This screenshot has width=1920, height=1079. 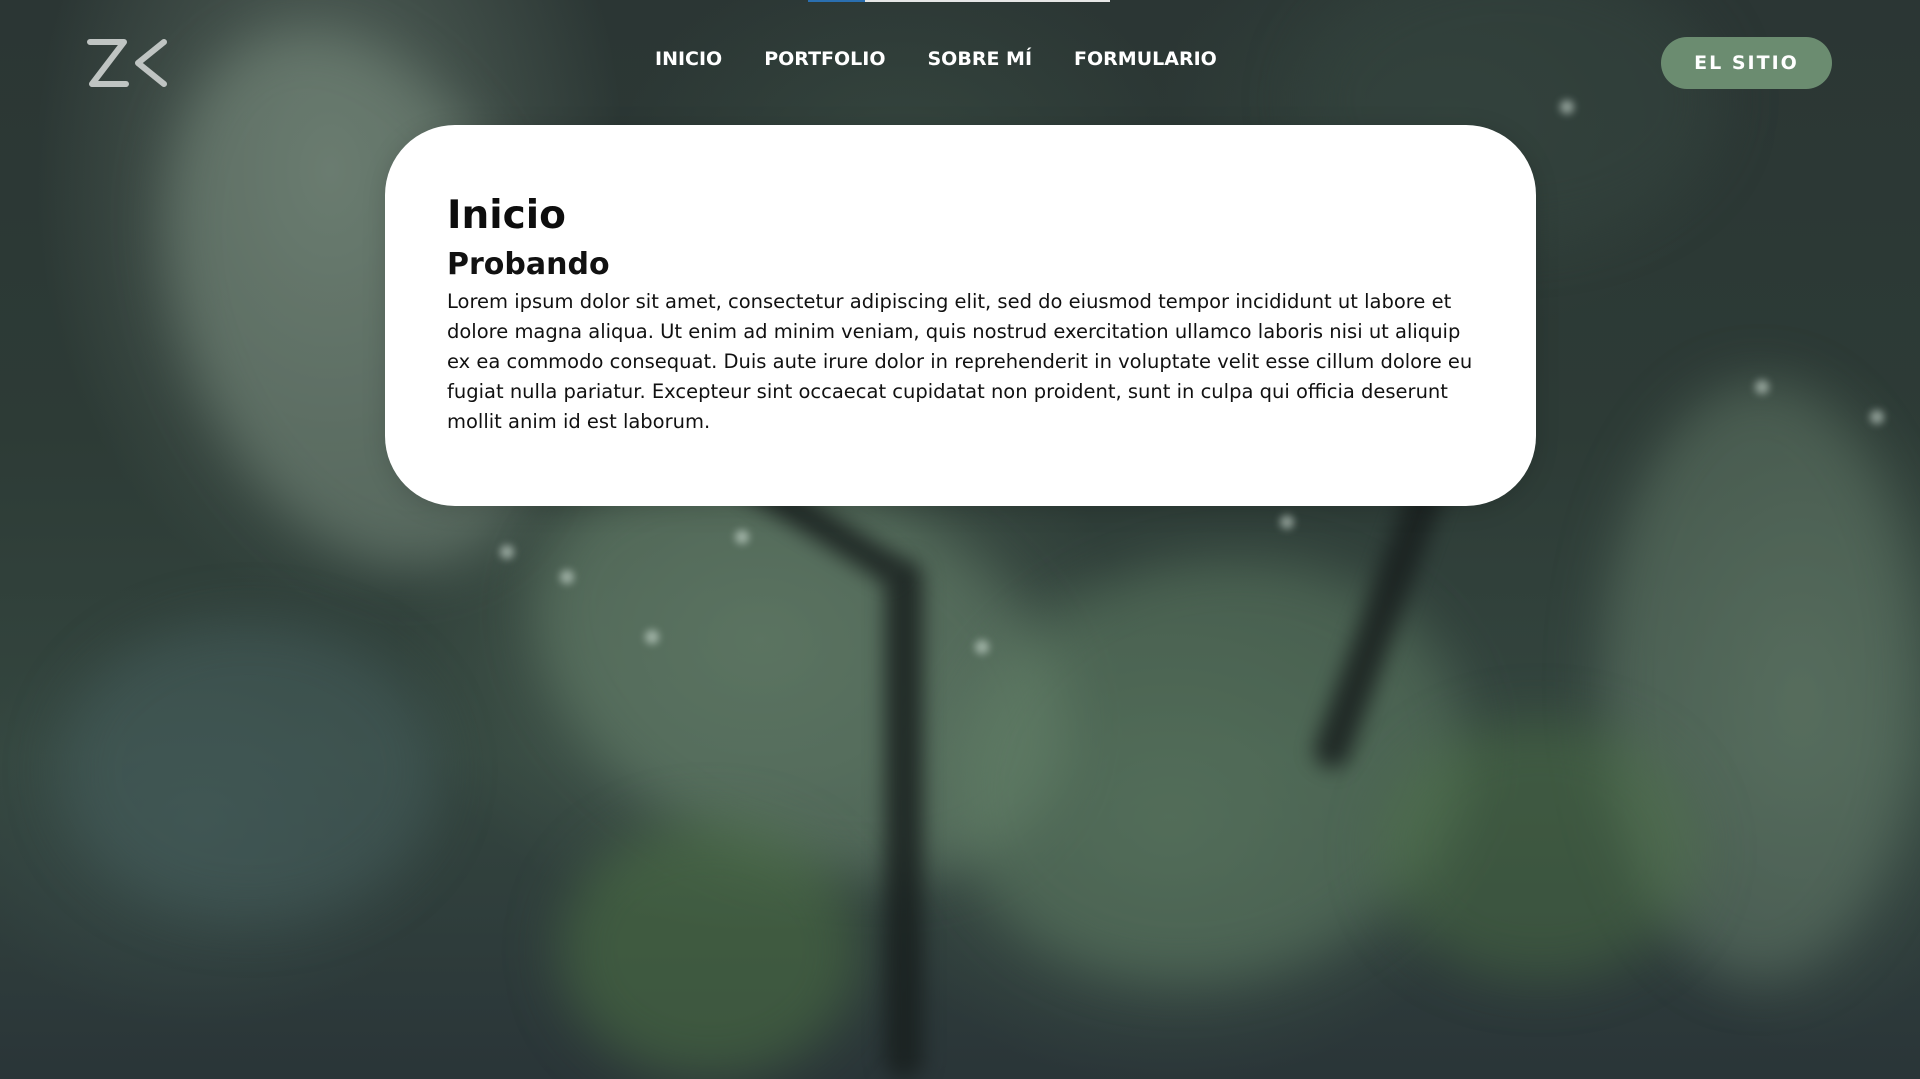 What do you see at coordinates (506, 215) in the screenshot?
I see `page-title: Inicio` at bounding box center [506, 215].